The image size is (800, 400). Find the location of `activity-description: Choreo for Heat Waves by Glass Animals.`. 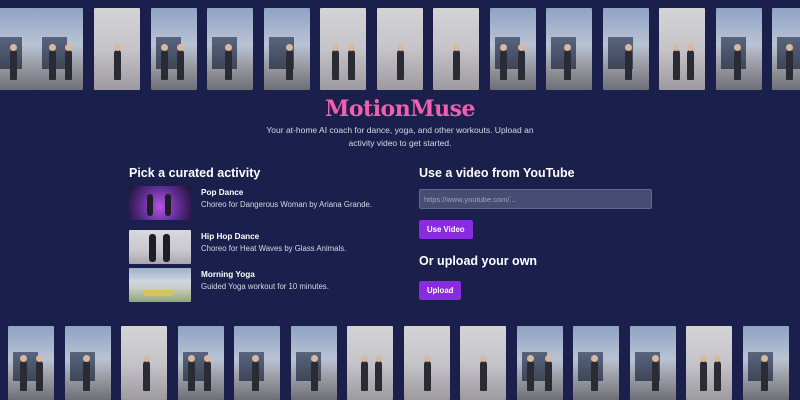

activity-description: Choreo for Heat Waves by Glass Animals. is located at coordinates (274, 248).